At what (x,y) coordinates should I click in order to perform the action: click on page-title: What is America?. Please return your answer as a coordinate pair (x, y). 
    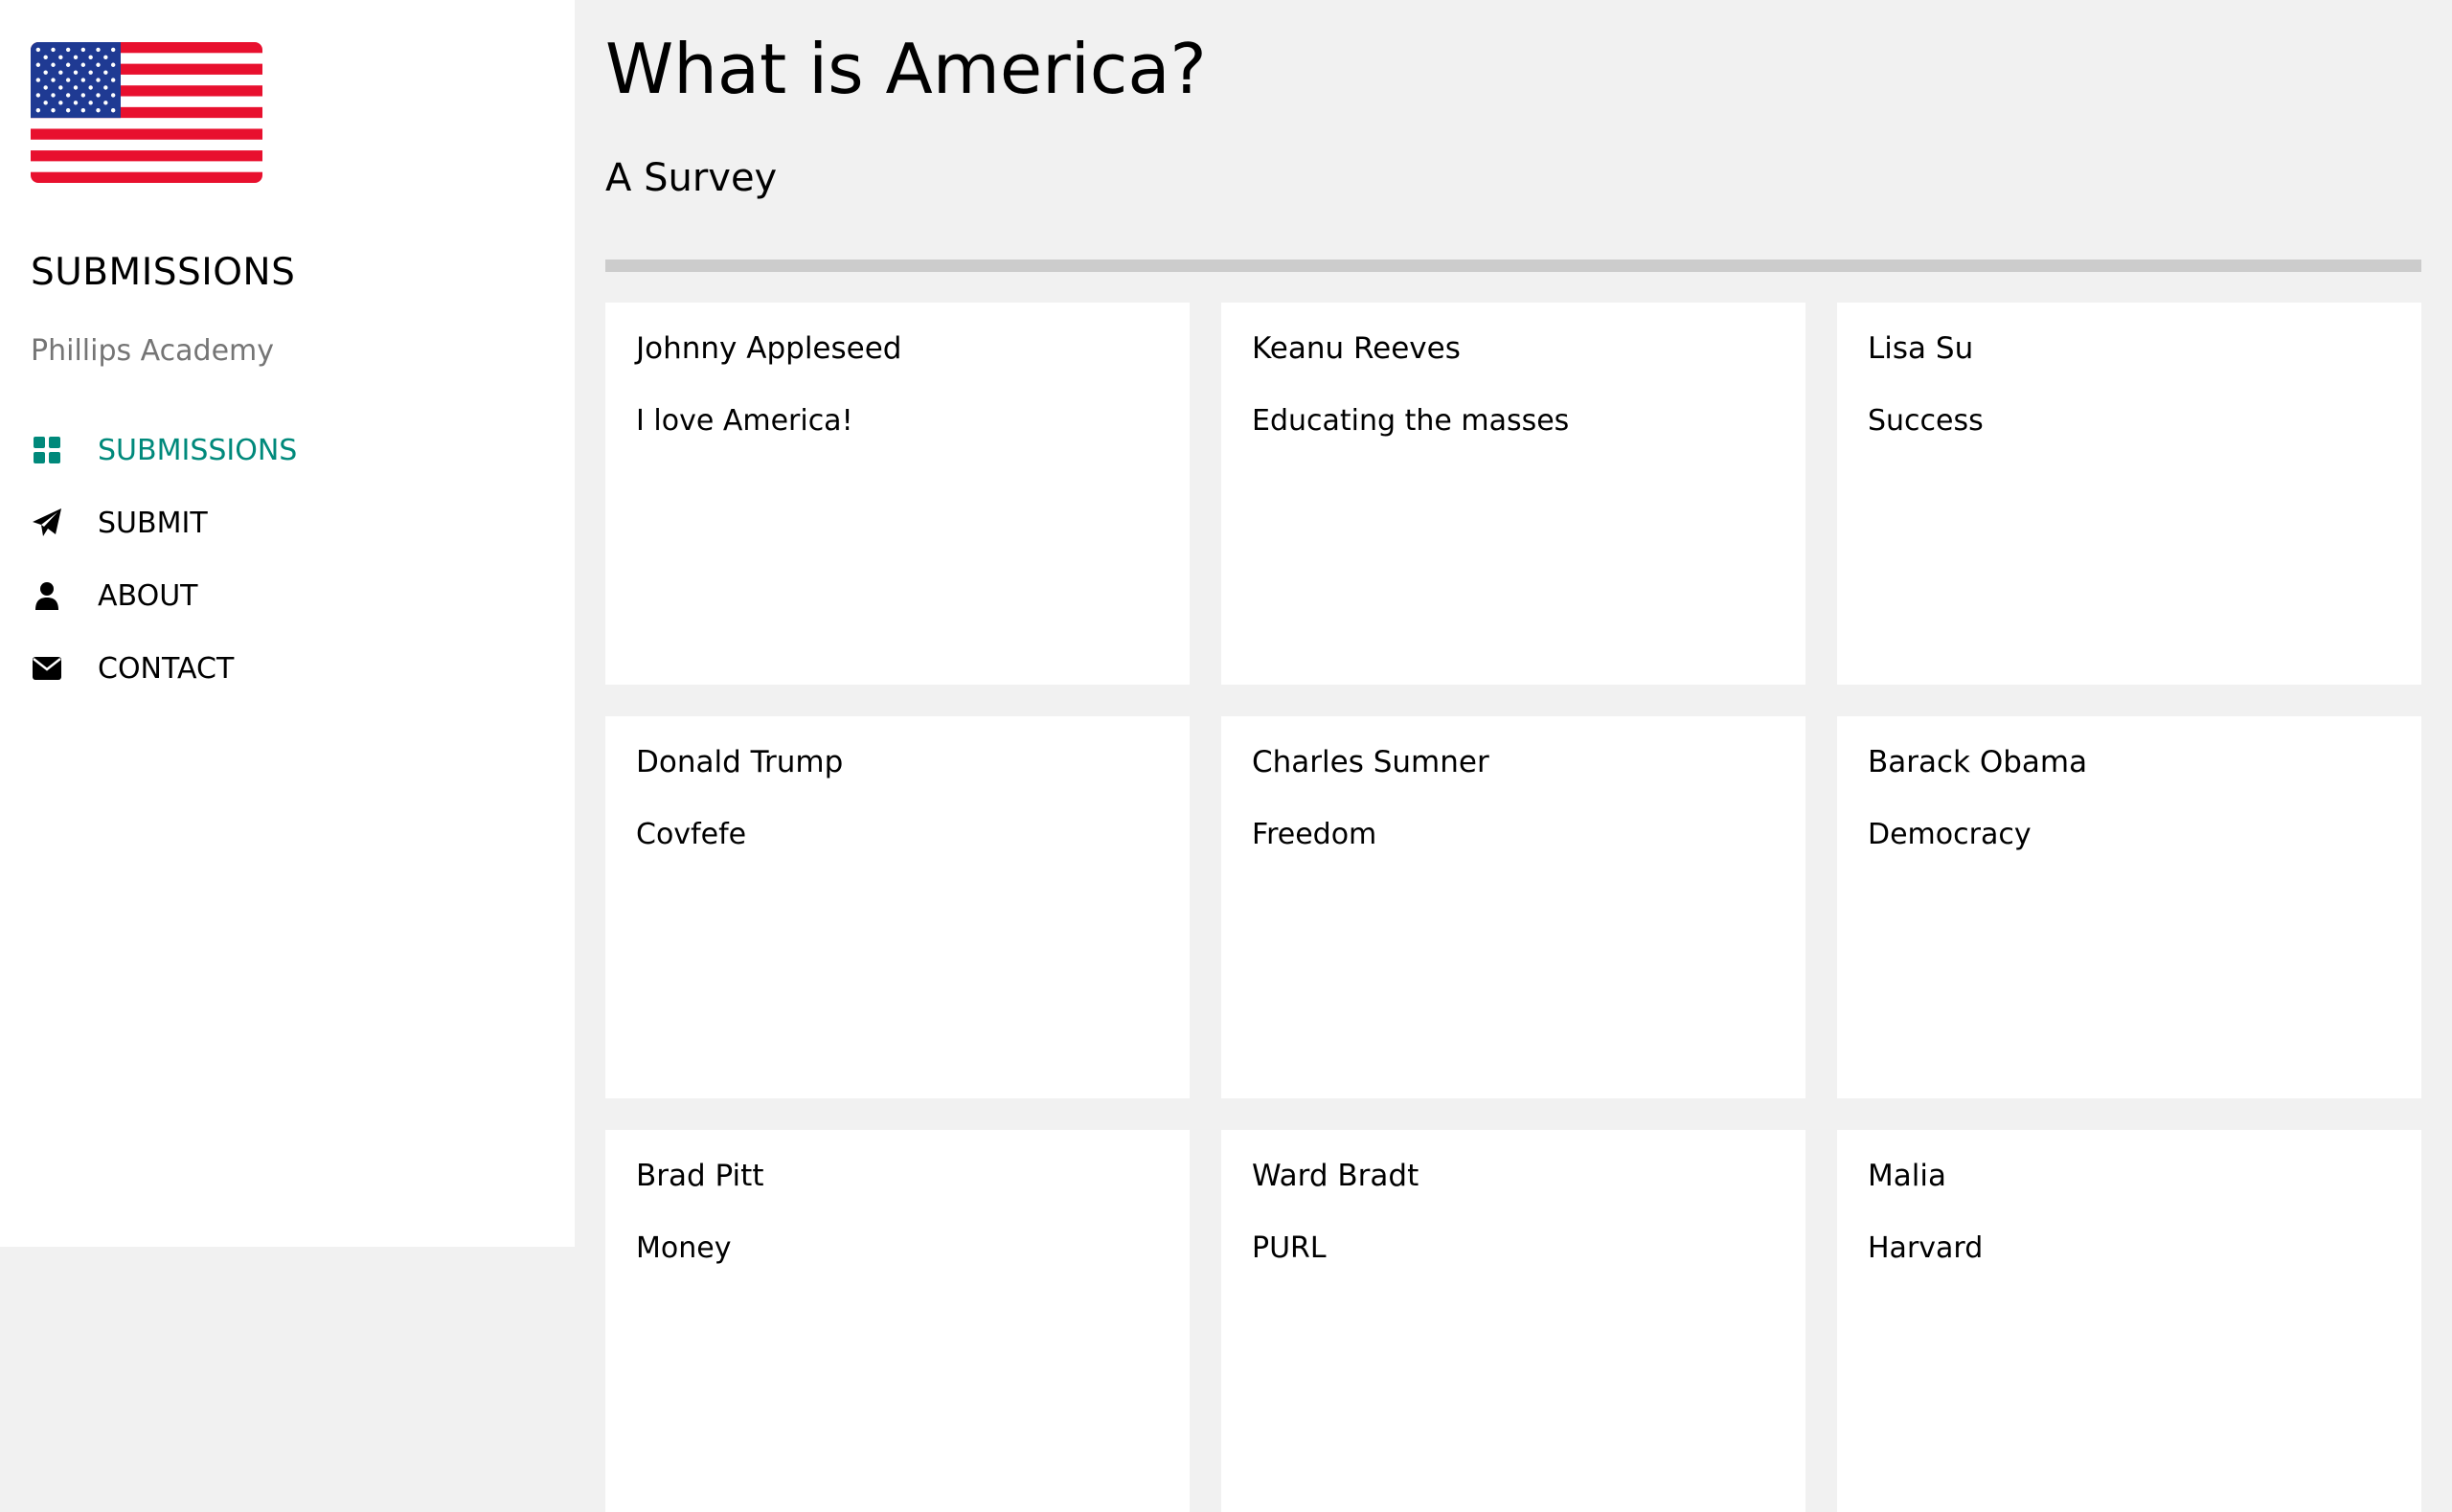
    Looking at the image, I should click on (906, 69).